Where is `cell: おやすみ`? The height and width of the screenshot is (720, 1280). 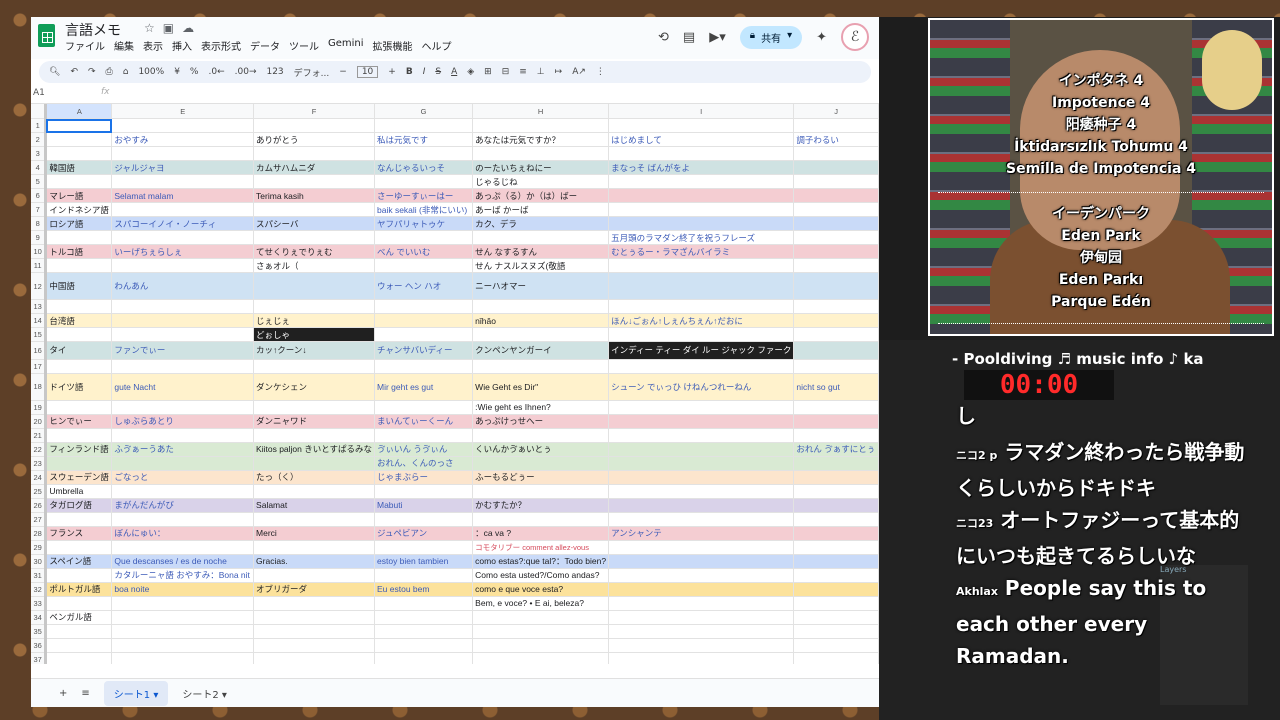
cell: おやすみ is located at coordinates (183, 139).